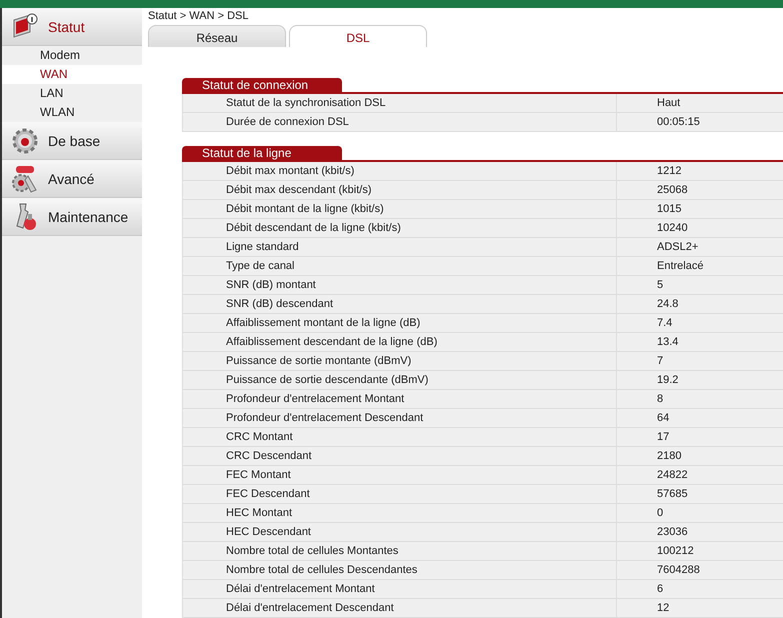 Image resolution: width=783 pixels, height=618 pixels. What do you see at coordinates (400, 589) in the screenshot?
I see `table-cell: Délai d'entrelacement Montant` at bounding box center [400, 589].